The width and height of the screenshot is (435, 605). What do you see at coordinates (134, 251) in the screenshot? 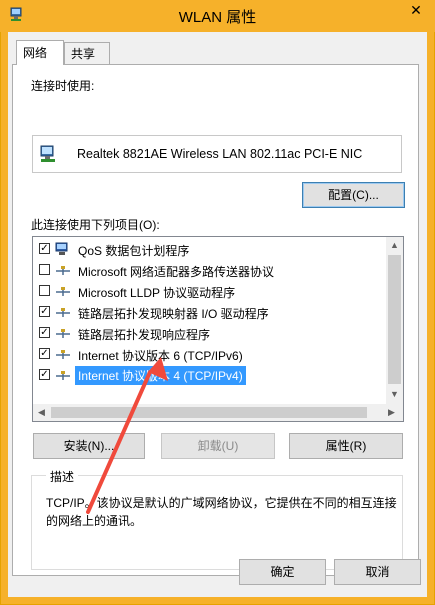
I see `item-label: QoS 数据包计划程序` at bounding box center [134, 251].